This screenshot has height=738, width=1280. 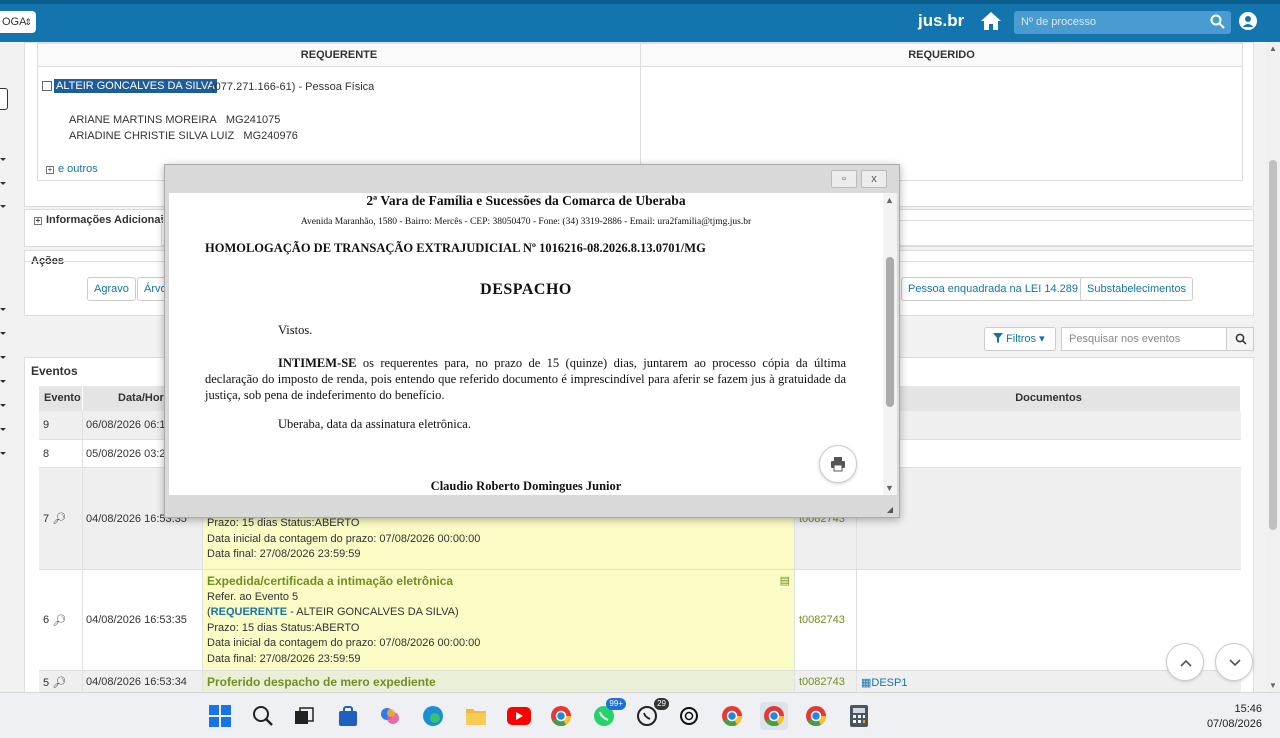 What do you see at coordinates (1273, 345) in the screenshot?
I see `page-scroll-thumb` at bounding box center [1273, 345].